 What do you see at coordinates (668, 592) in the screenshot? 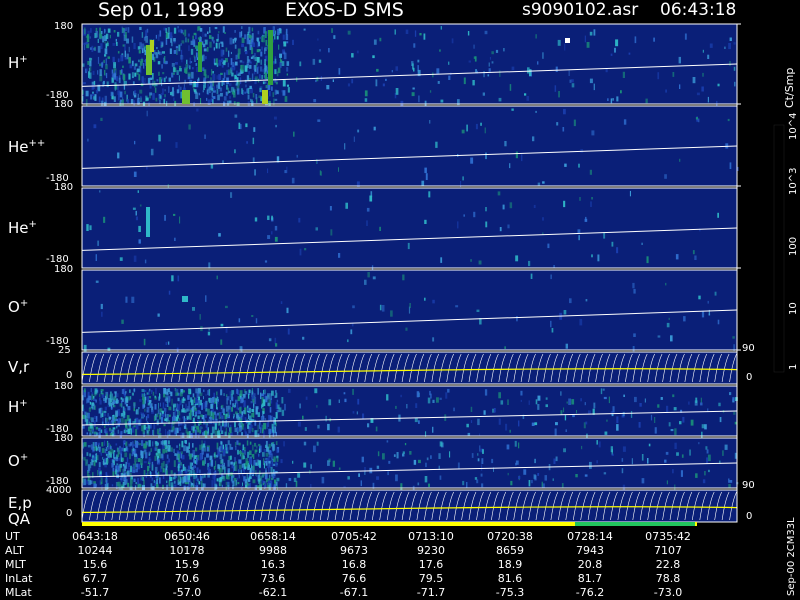
I see `footer-cell: -73.0` at bounding box center [668, 592].